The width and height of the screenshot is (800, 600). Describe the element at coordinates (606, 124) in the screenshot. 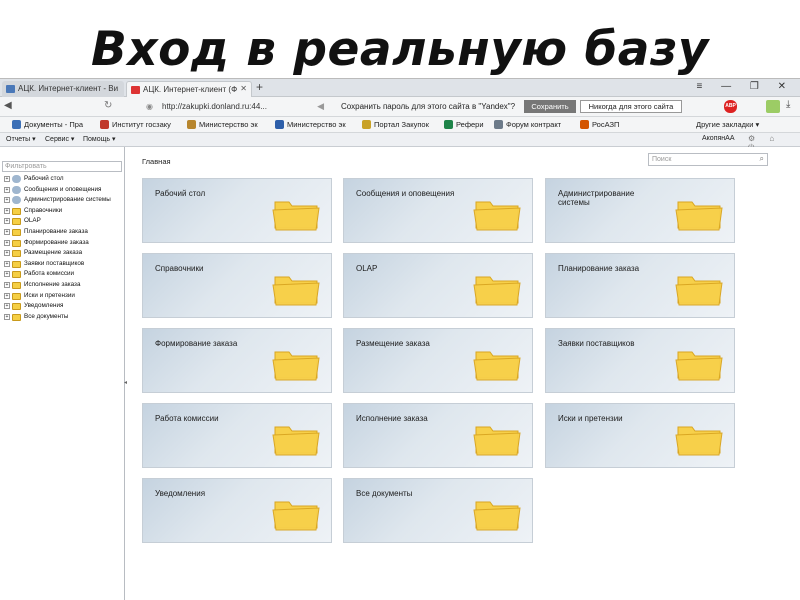

I see `bookmark-label: РосАЗП` at that location.